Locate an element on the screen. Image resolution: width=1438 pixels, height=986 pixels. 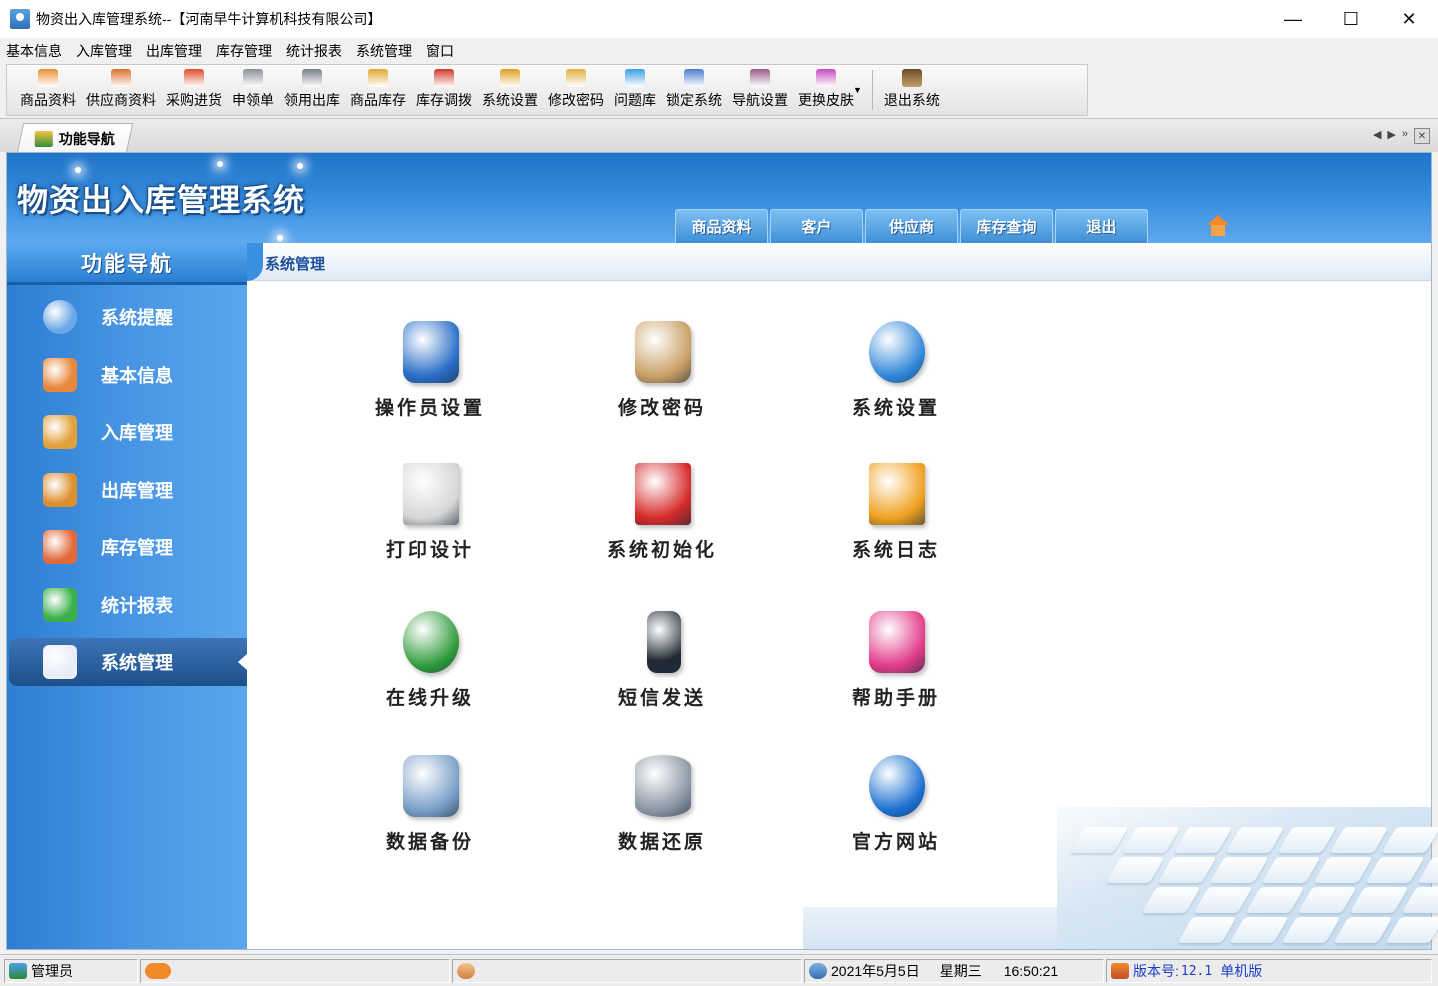
function-item-6: 系统日志 is located at coordinates (896, 509).